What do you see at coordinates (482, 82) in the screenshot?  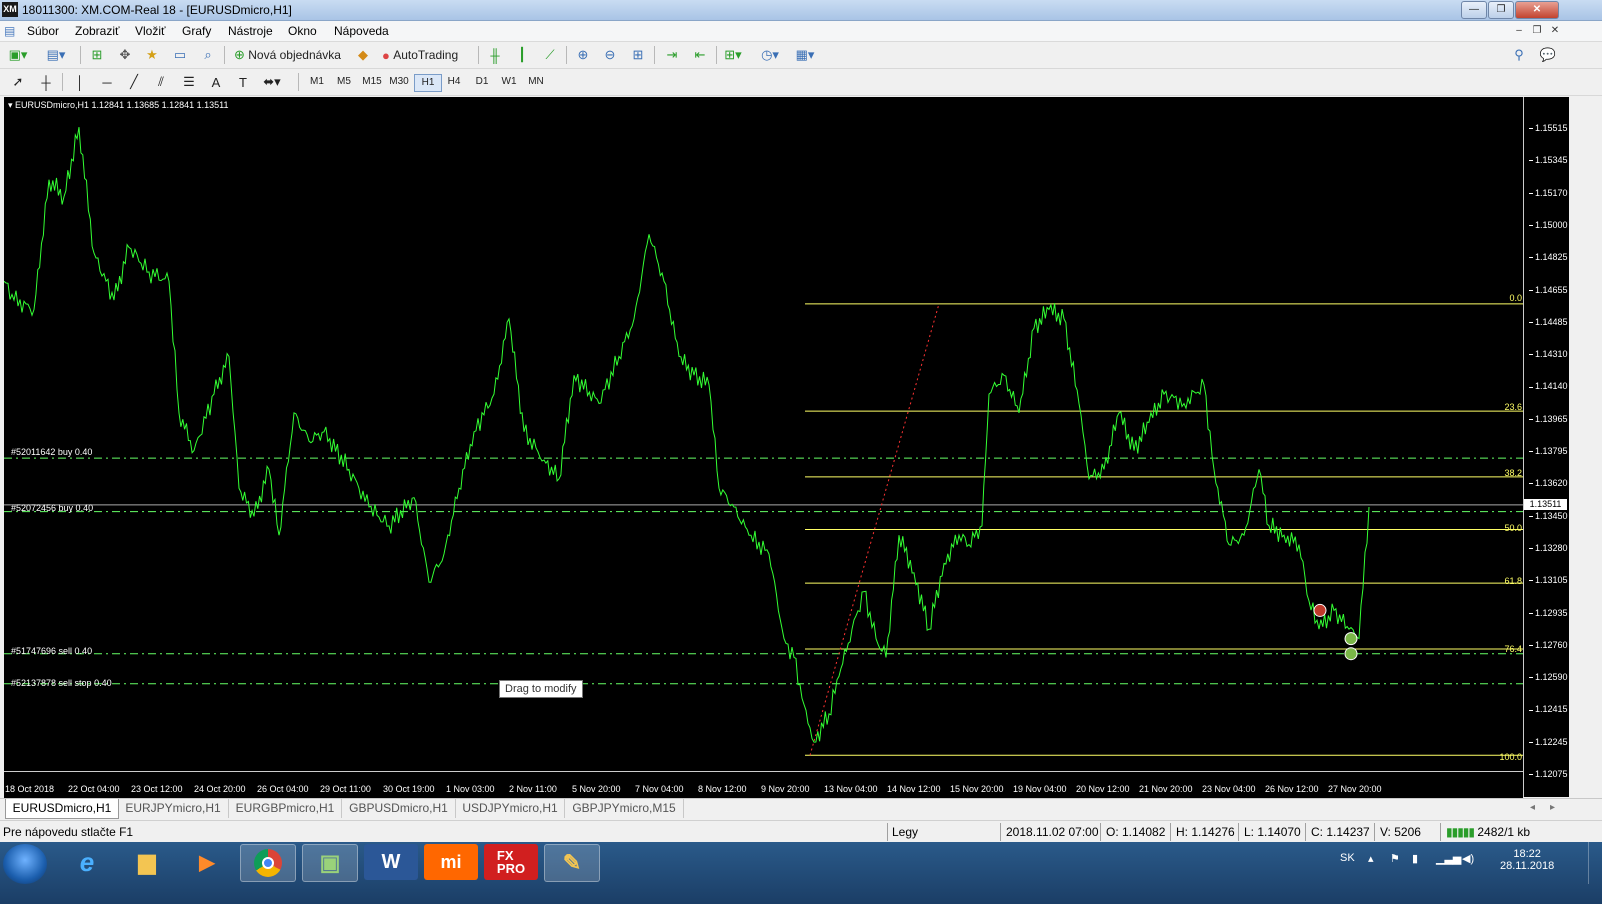 I see `tf-d1: D1` at bounding box center [482, 82].